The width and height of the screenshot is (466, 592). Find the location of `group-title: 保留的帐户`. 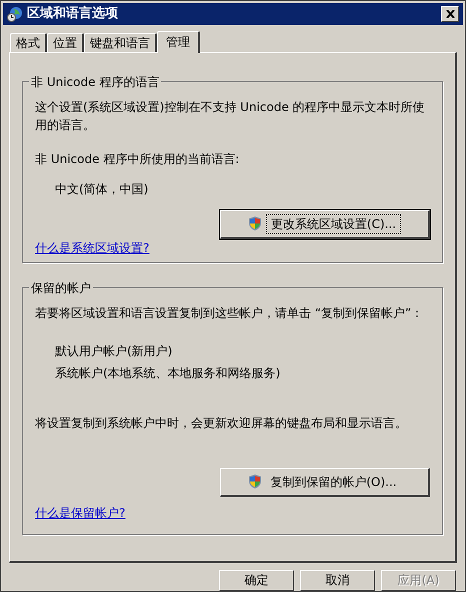

group-title: 保留的帐户 is located at coordinates (61, 287).